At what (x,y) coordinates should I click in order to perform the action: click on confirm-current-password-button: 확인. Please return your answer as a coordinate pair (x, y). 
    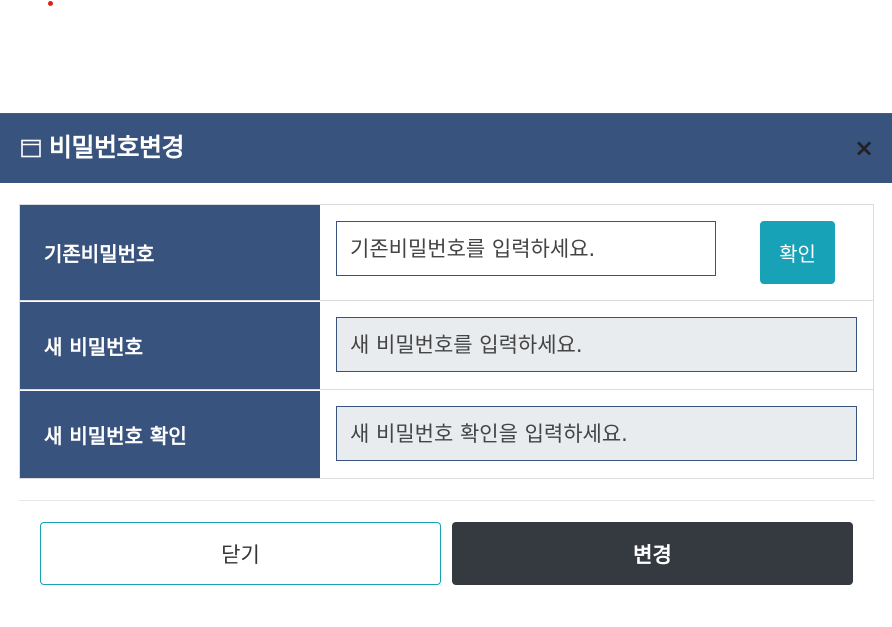
    Looking at the image, I should click on (797, 252).